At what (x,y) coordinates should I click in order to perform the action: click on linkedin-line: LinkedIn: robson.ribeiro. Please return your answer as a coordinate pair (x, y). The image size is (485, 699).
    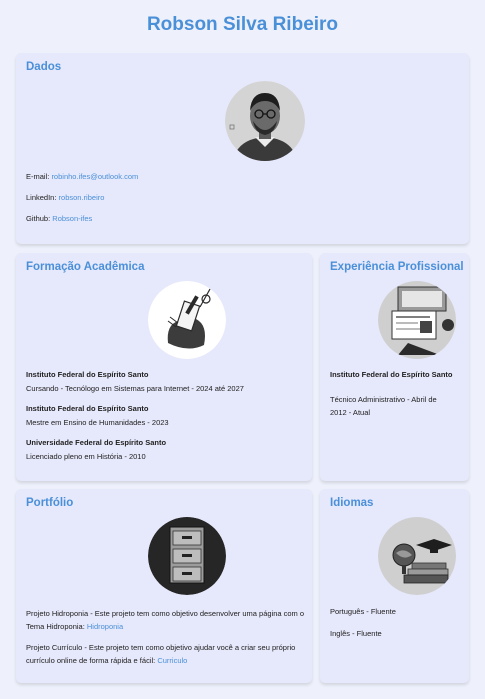
    Looking at the image, I should click on (65, 197).